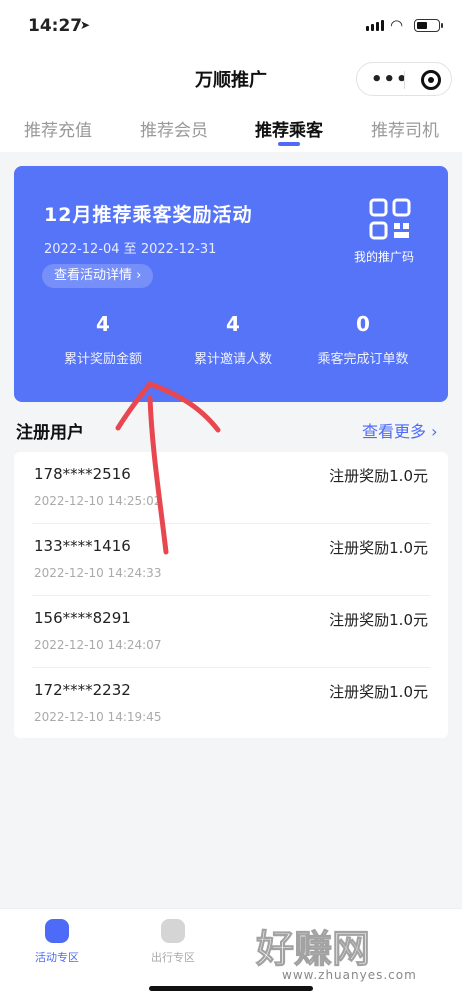 The image size is (462, 1000). What do you see at coordinates (98, 501) in the screenshot?
I see `user-register-time: 2022-12-10 14:25:02` at bounding box center [98, 501].